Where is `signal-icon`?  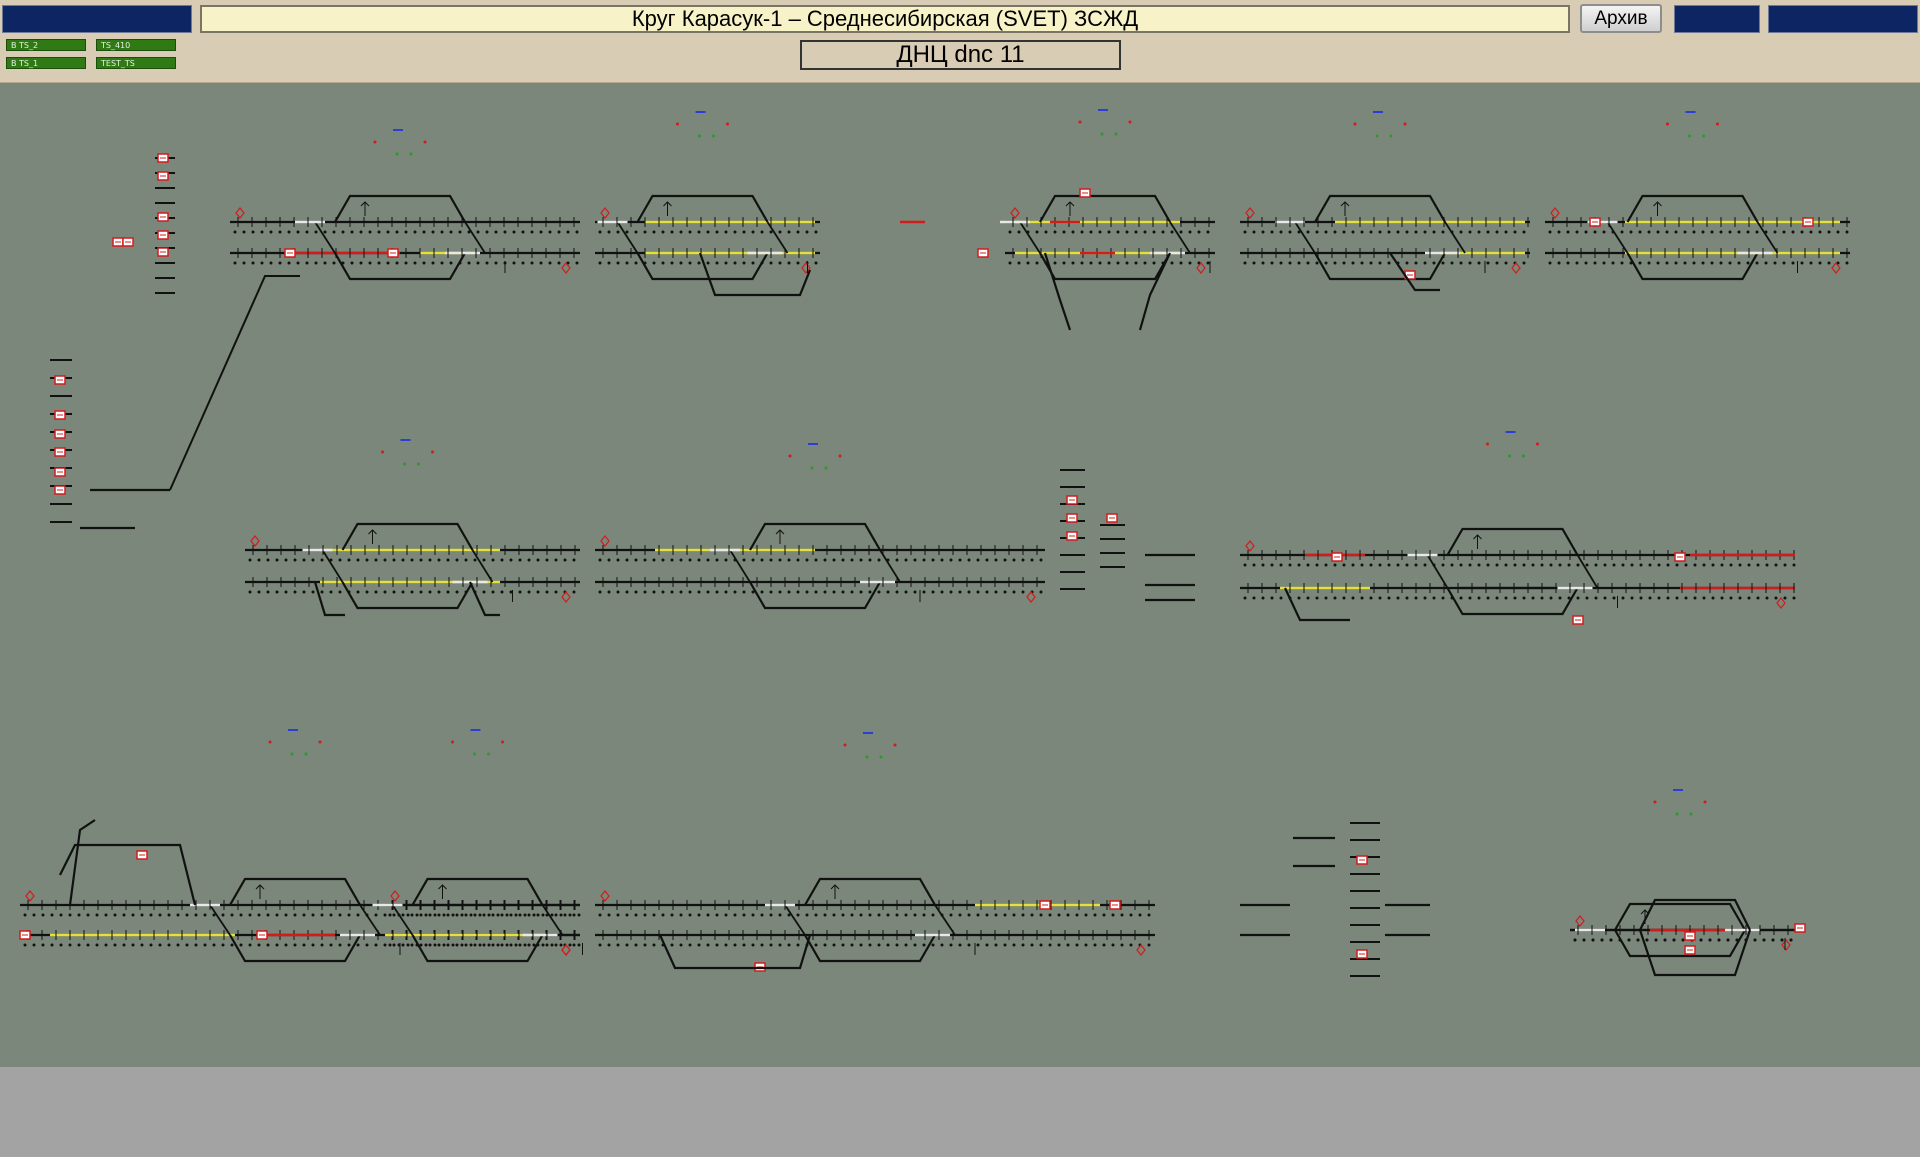 signal-icon is located at coordinates (1836, 268).